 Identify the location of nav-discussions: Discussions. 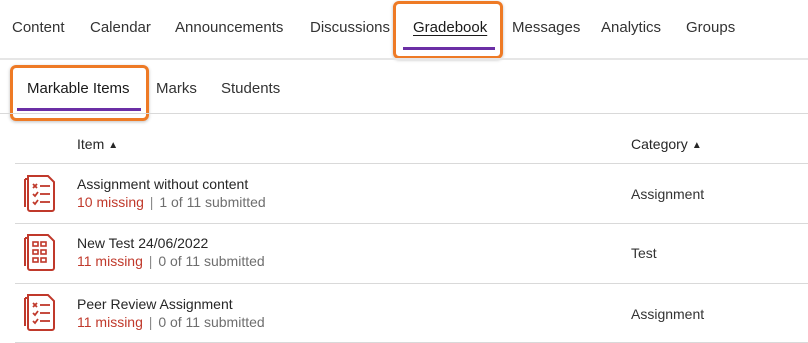
(350, 27).